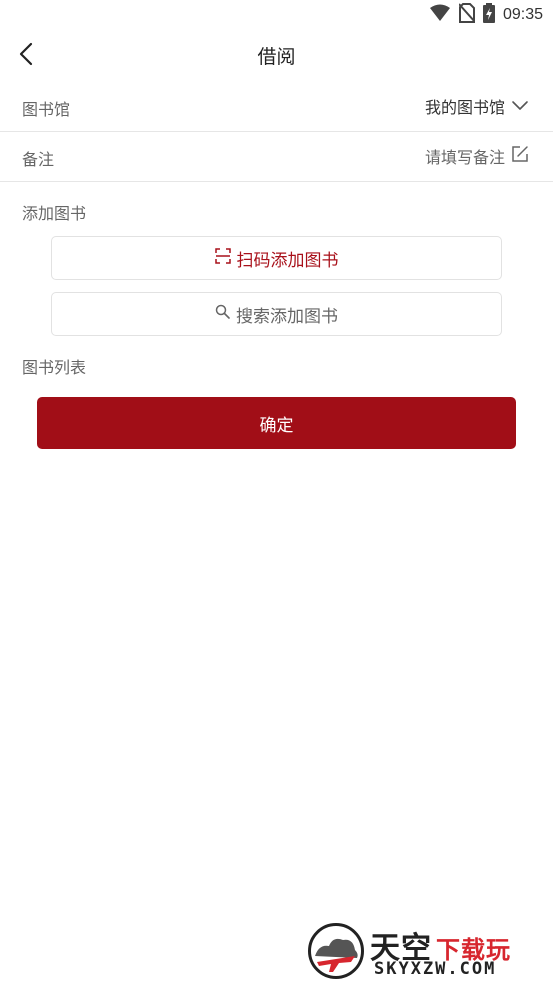 This screenshot has width=553, height=983. I want to click on nav-bar: 借阅, so click(276, 56).